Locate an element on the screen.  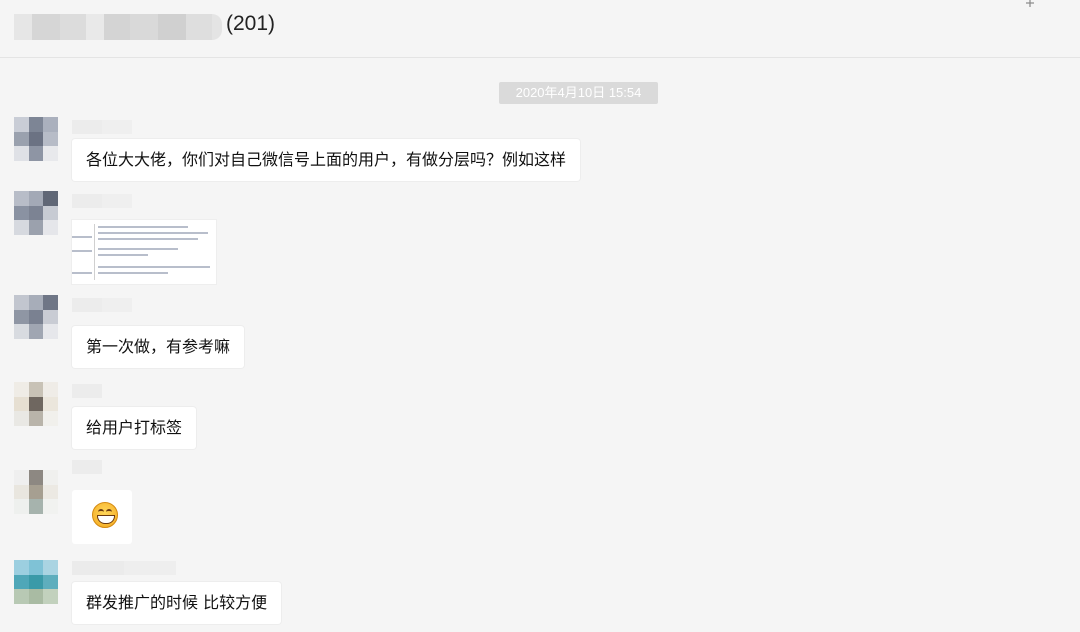
message-text: 给用户打标签 is located at coordinates (134, 427).